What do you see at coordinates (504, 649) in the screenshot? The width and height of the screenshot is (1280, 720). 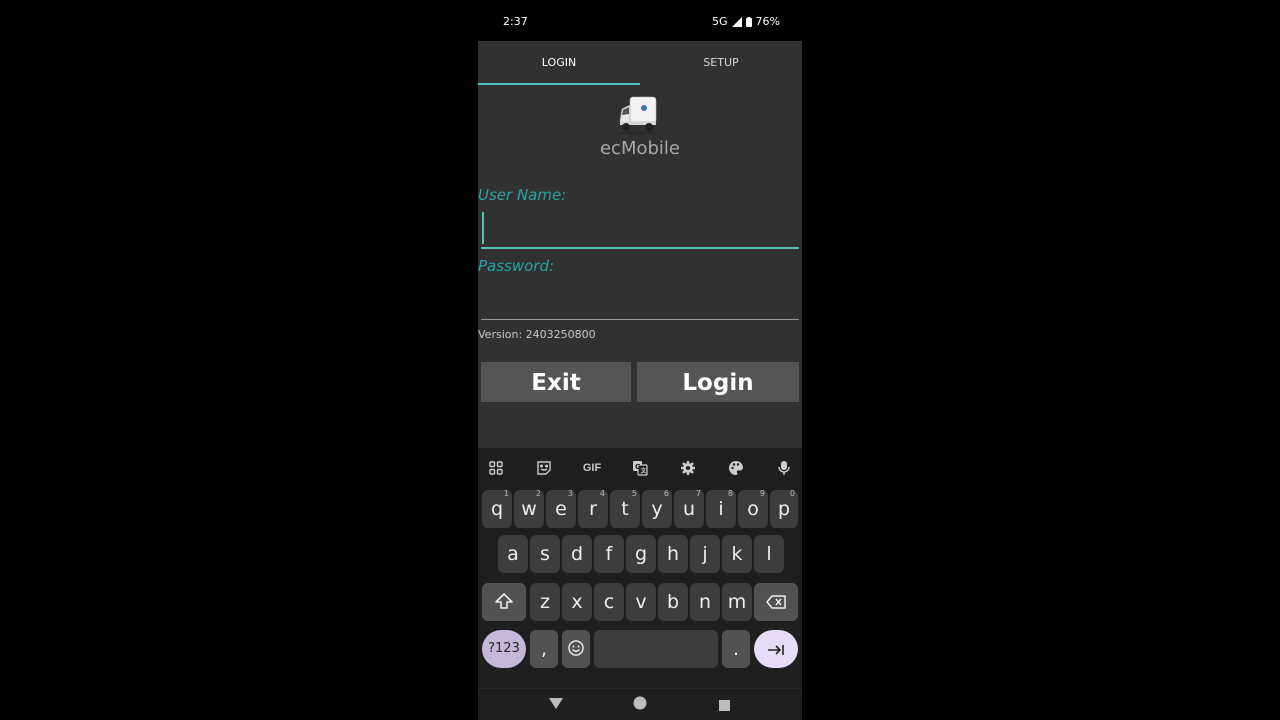 I see `symbols-key: ?123` at bounding box center [504, 649].